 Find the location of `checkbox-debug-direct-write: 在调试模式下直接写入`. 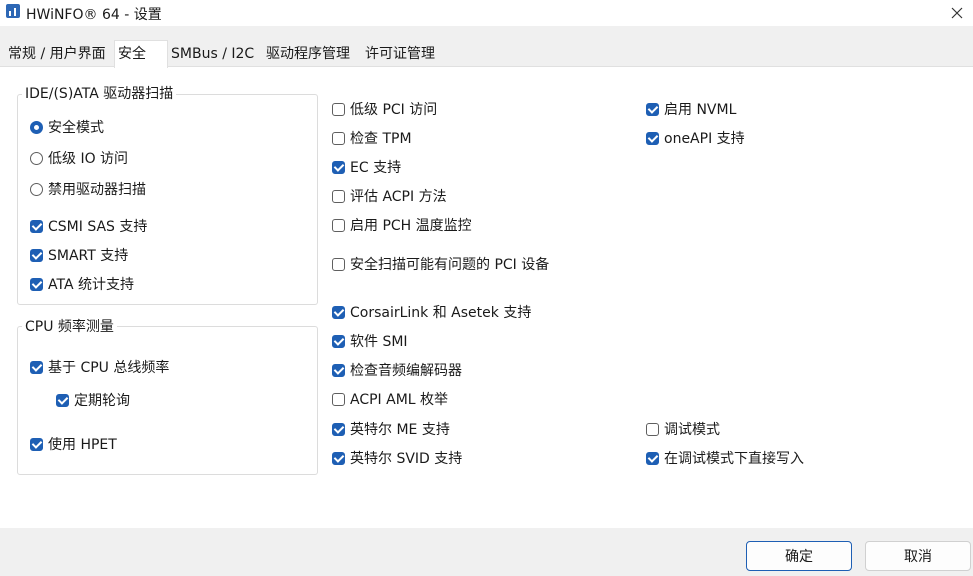

checkbox-debug-direct-write: 在调试模式下直接写入 is located at coordinates (725, 458).